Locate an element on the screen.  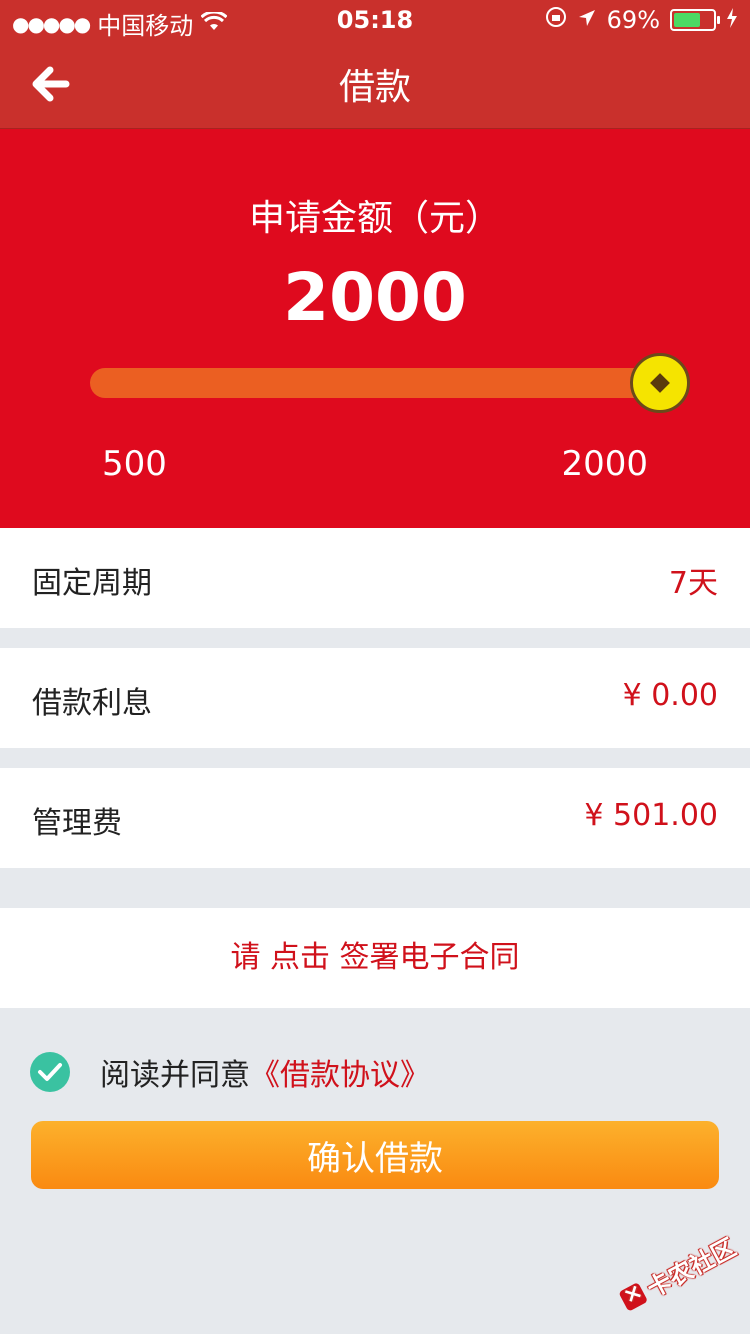
agreement-text: 阅读并同意 is located at coordinates (175, 1075).